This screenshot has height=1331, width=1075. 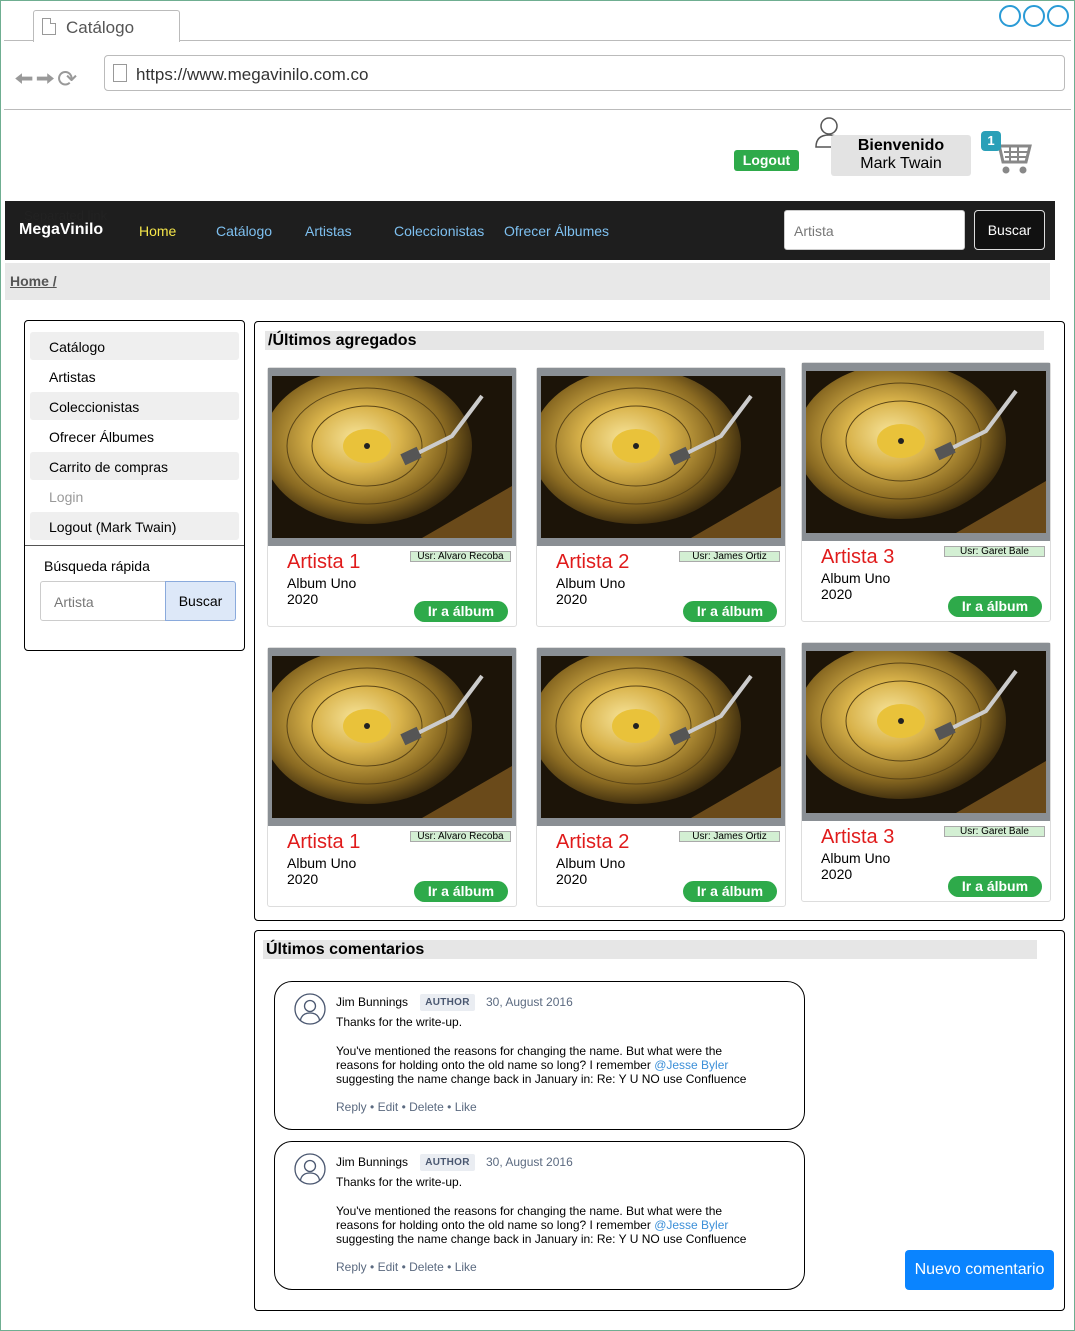 I want to click on nav-coleccionistas: Coleccionistas, so click(x=439, y=231).